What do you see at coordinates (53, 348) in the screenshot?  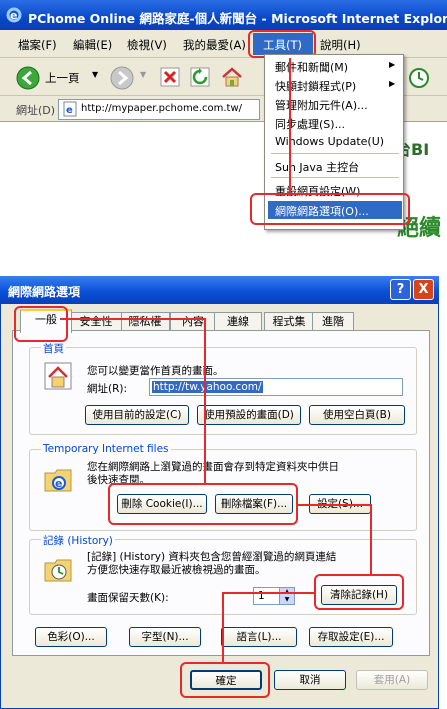 I see `home-group-label: 首頁` at bounding box center [53, 348].